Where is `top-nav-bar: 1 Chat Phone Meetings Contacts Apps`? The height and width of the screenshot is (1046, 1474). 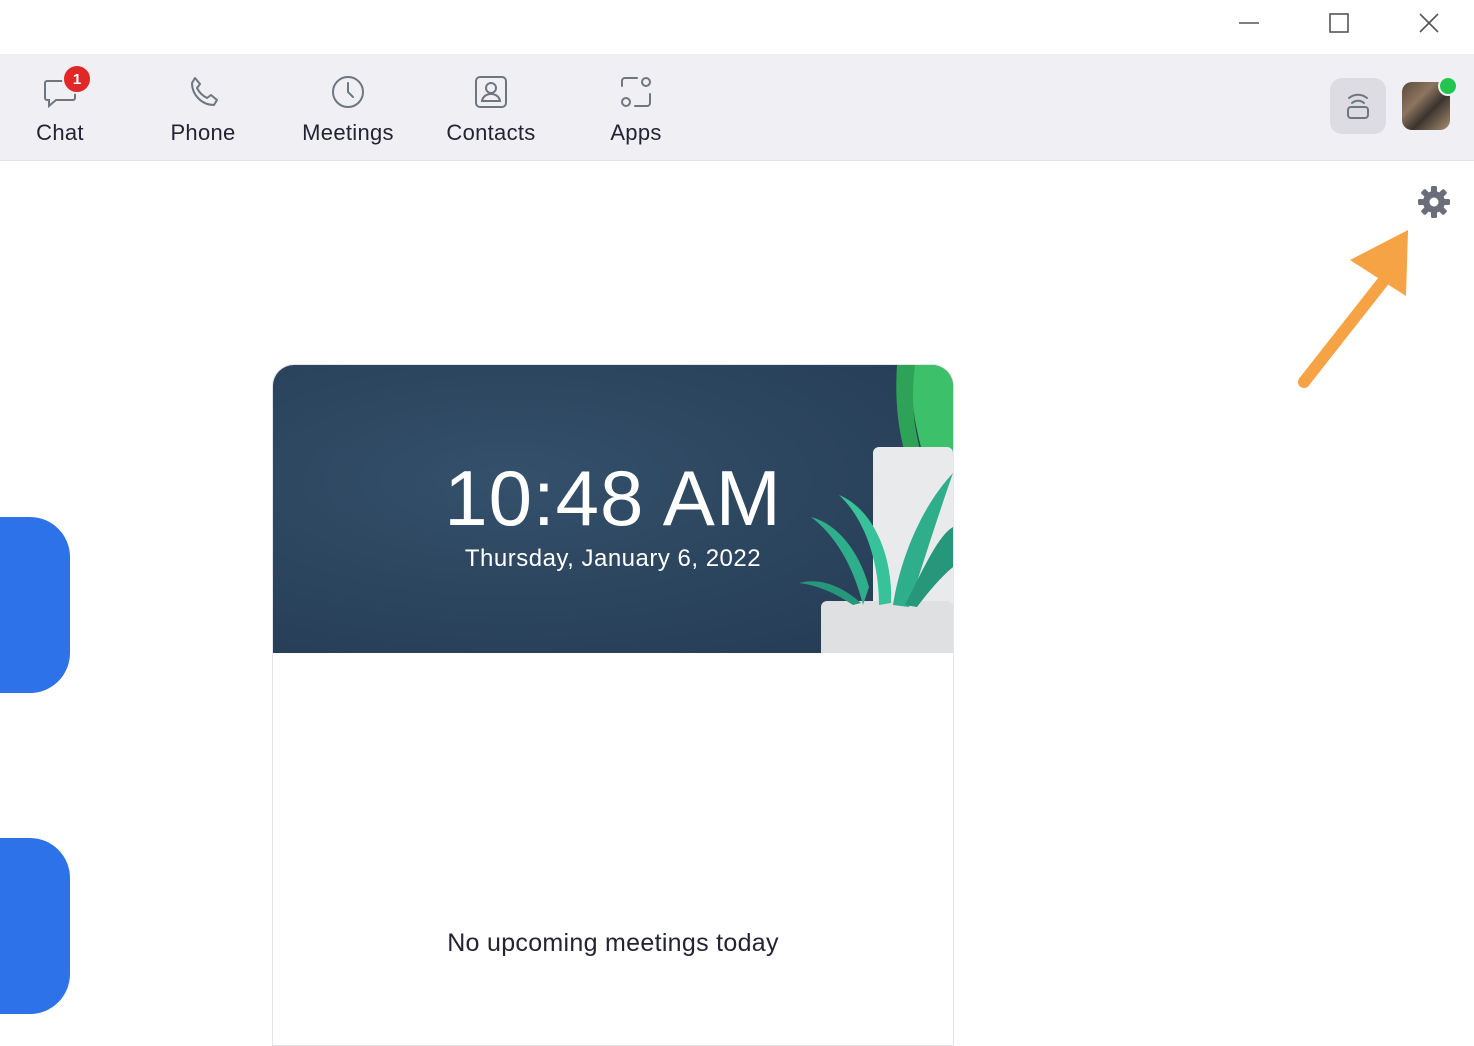 top-nav-bar: 1 Chat Phone Meetings Contacts Apps is located at coordinates (737, 107).